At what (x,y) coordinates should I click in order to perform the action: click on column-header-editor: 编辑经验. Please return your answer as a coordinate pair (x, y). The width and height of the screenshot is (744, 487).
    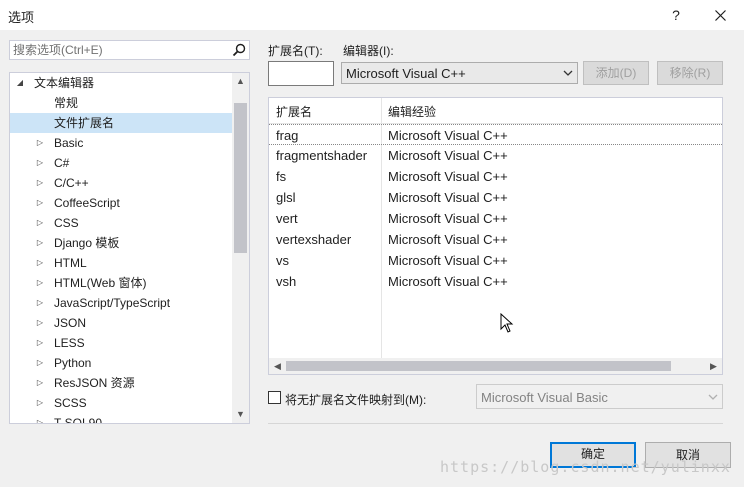
    Looking at the image, I should click on (412, 111).